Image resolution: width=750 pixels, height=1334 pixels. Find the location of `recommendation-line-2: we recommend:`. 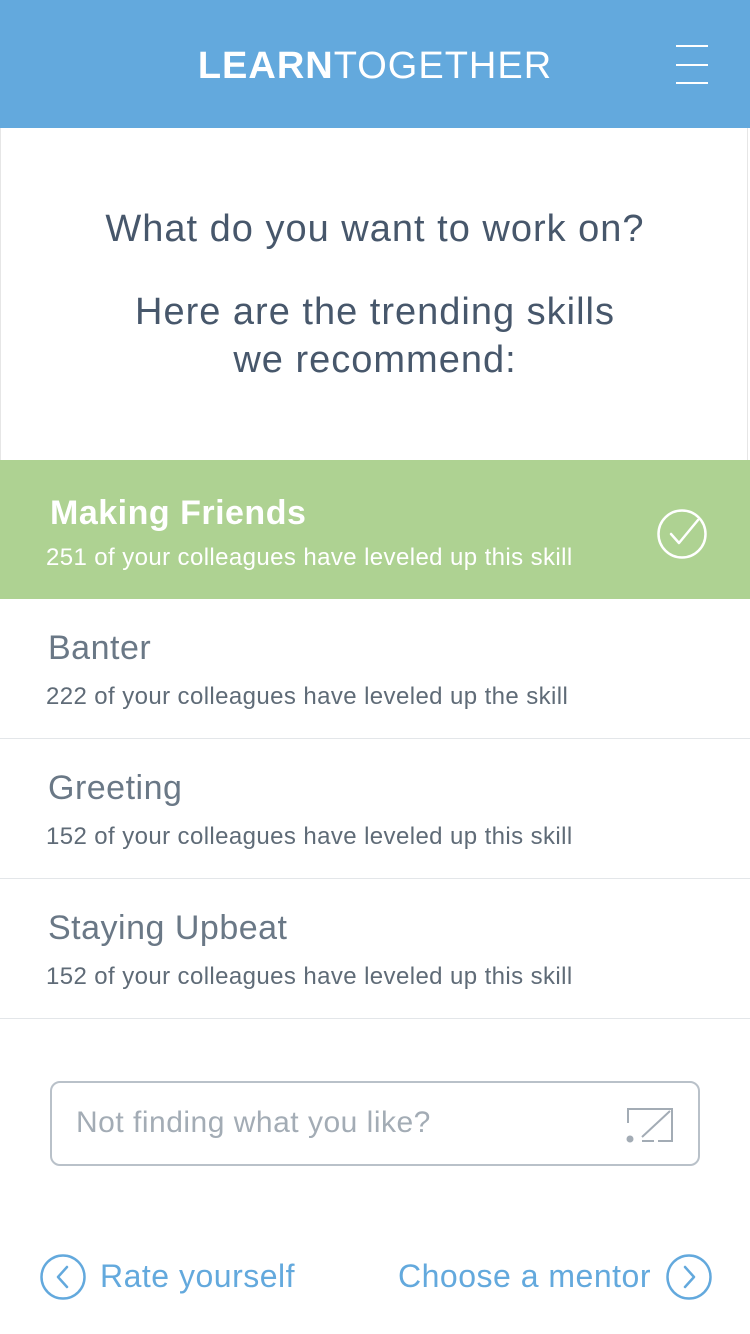

recommendation-line-2: we recommend: is located at coordinates (375, 360).